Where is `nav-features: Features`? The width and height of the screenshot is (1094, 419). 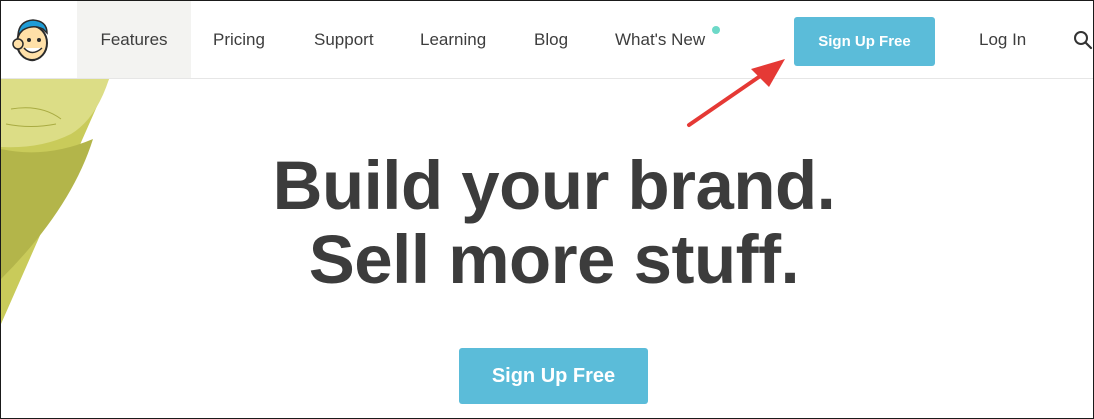 nav-features: Features is located at coordinates (134, 39).